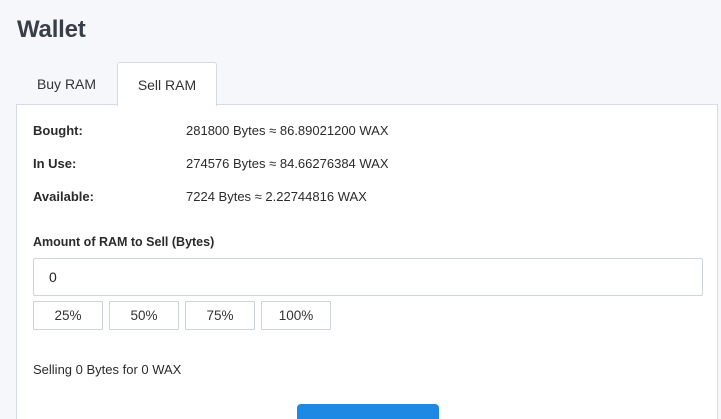 This screenshot has height=419, width=721. Describe the element at coordinates (66, 83) in the screenshot. I see `tab-buy-ram: Buy RAM` at that location.